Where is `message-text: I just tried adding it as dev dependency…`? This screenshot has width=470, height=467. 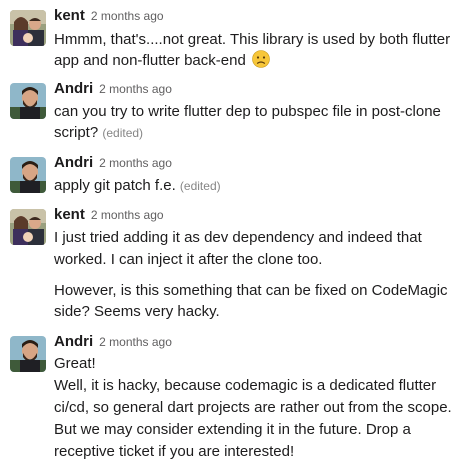 message-text: I just tried adding it as dev dependency… is located at coordinates (238, 237).